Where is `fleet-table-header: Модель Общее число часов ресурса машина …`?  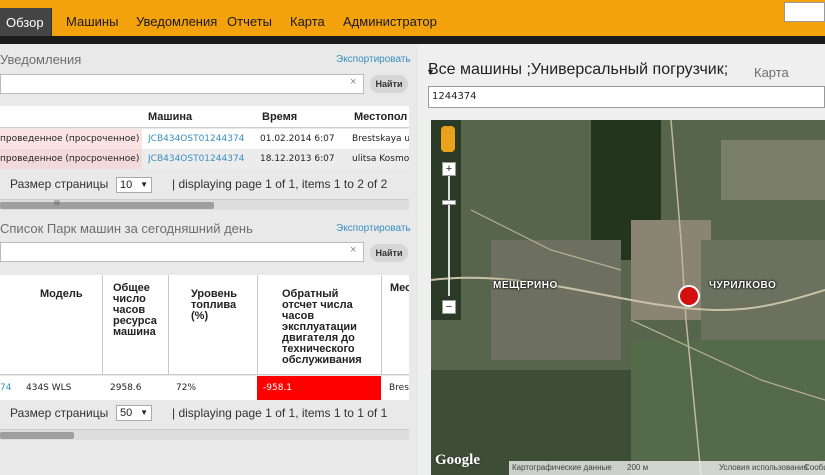
fleet-table-header: Модель Общее число часов ресурса машина … is located at coordinates (204, 325).